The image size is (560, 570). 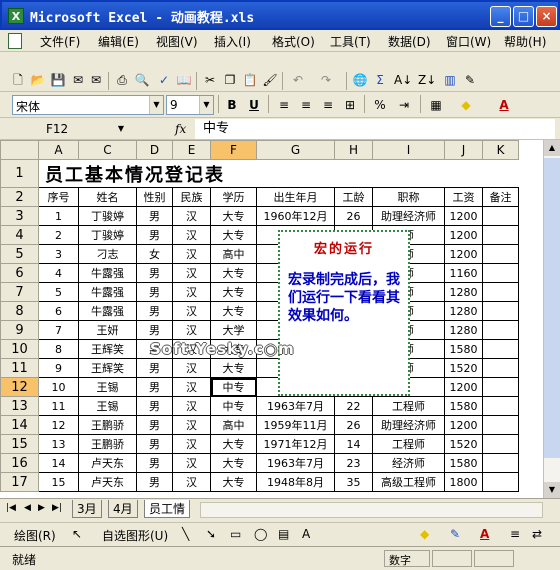 What do you see at coordinates (19, 406) in the screenshot?
I see `row-header: 13` at bounding box center [19, 406].